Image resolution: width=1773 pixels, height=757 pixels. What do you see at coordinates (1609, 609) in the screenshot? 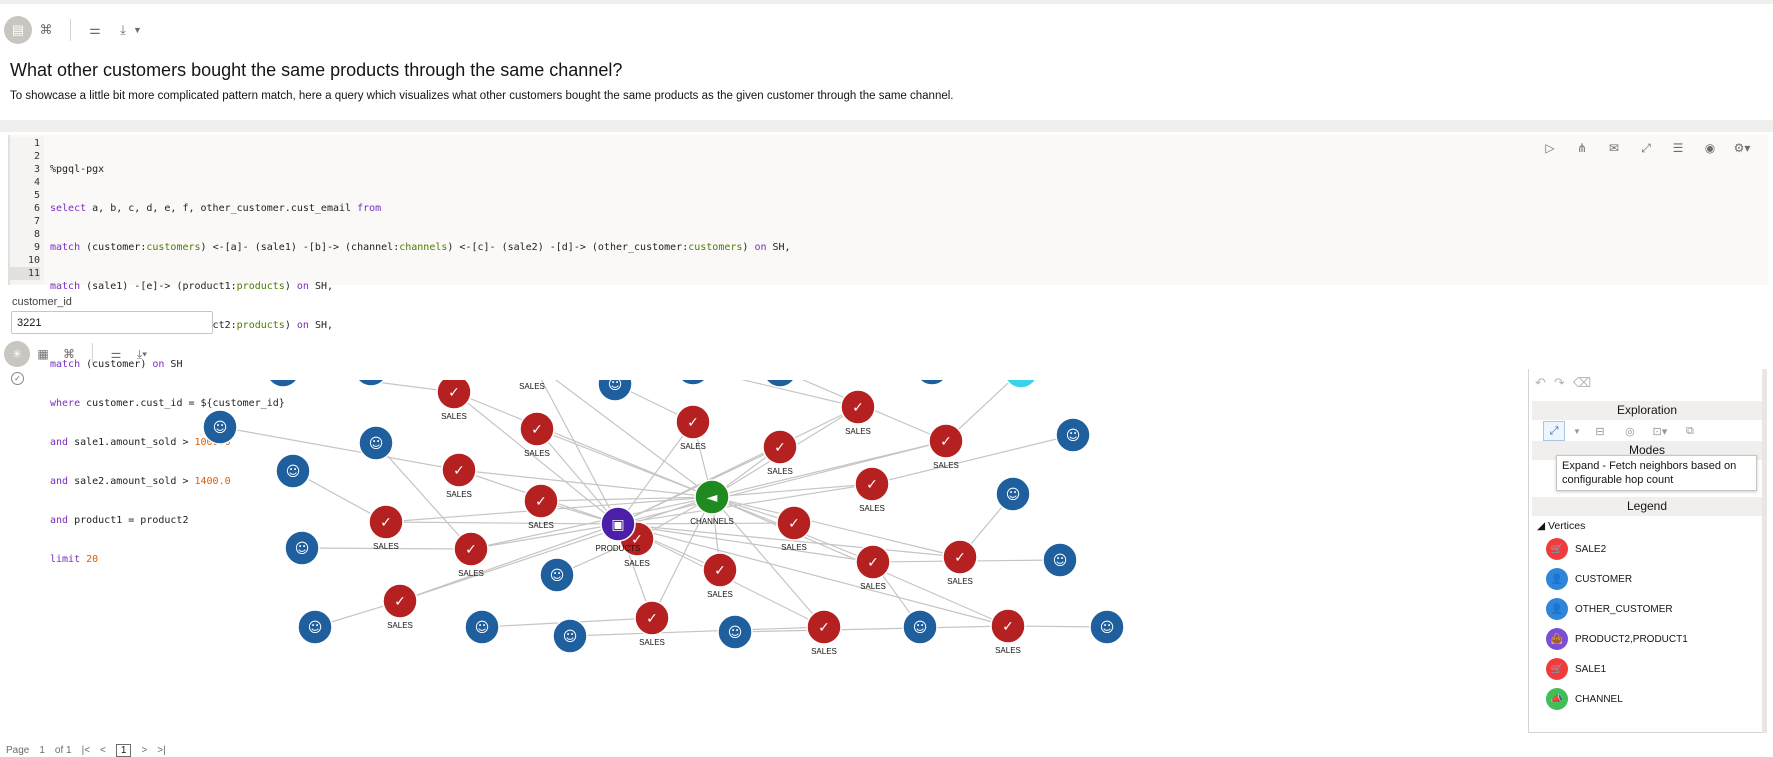
I see `legend-item-other-customer: 👤 OTHER_CUSTOMER` at bounding box center [1609, 609].